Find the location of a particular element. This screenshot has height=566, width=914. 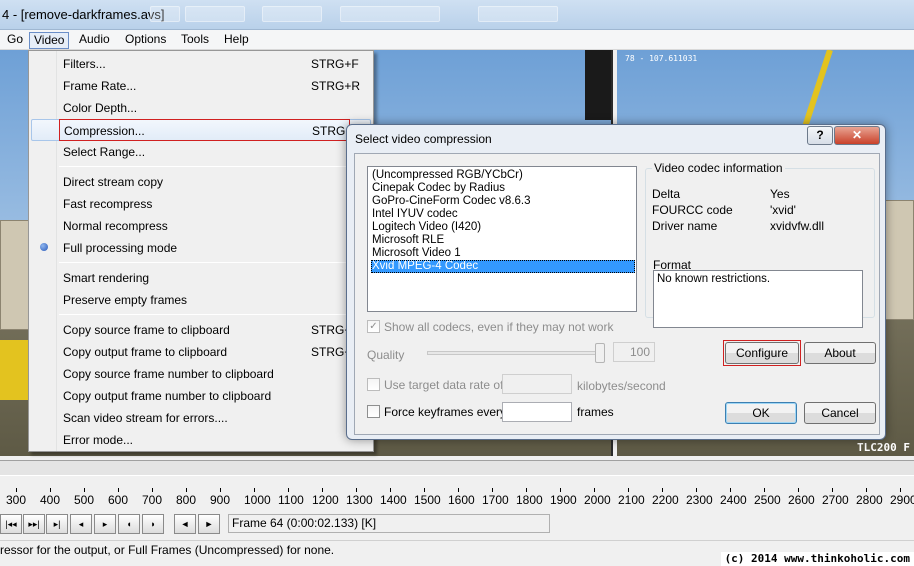

delta-label: Delta is located at coordinates (666, 194).